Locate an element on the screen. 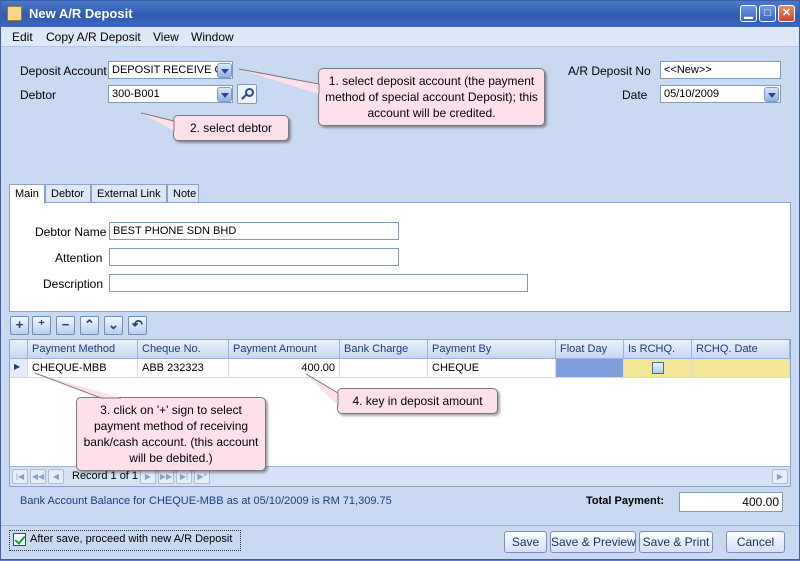  menu-edit: Edit is located at coordinates (22, 37).